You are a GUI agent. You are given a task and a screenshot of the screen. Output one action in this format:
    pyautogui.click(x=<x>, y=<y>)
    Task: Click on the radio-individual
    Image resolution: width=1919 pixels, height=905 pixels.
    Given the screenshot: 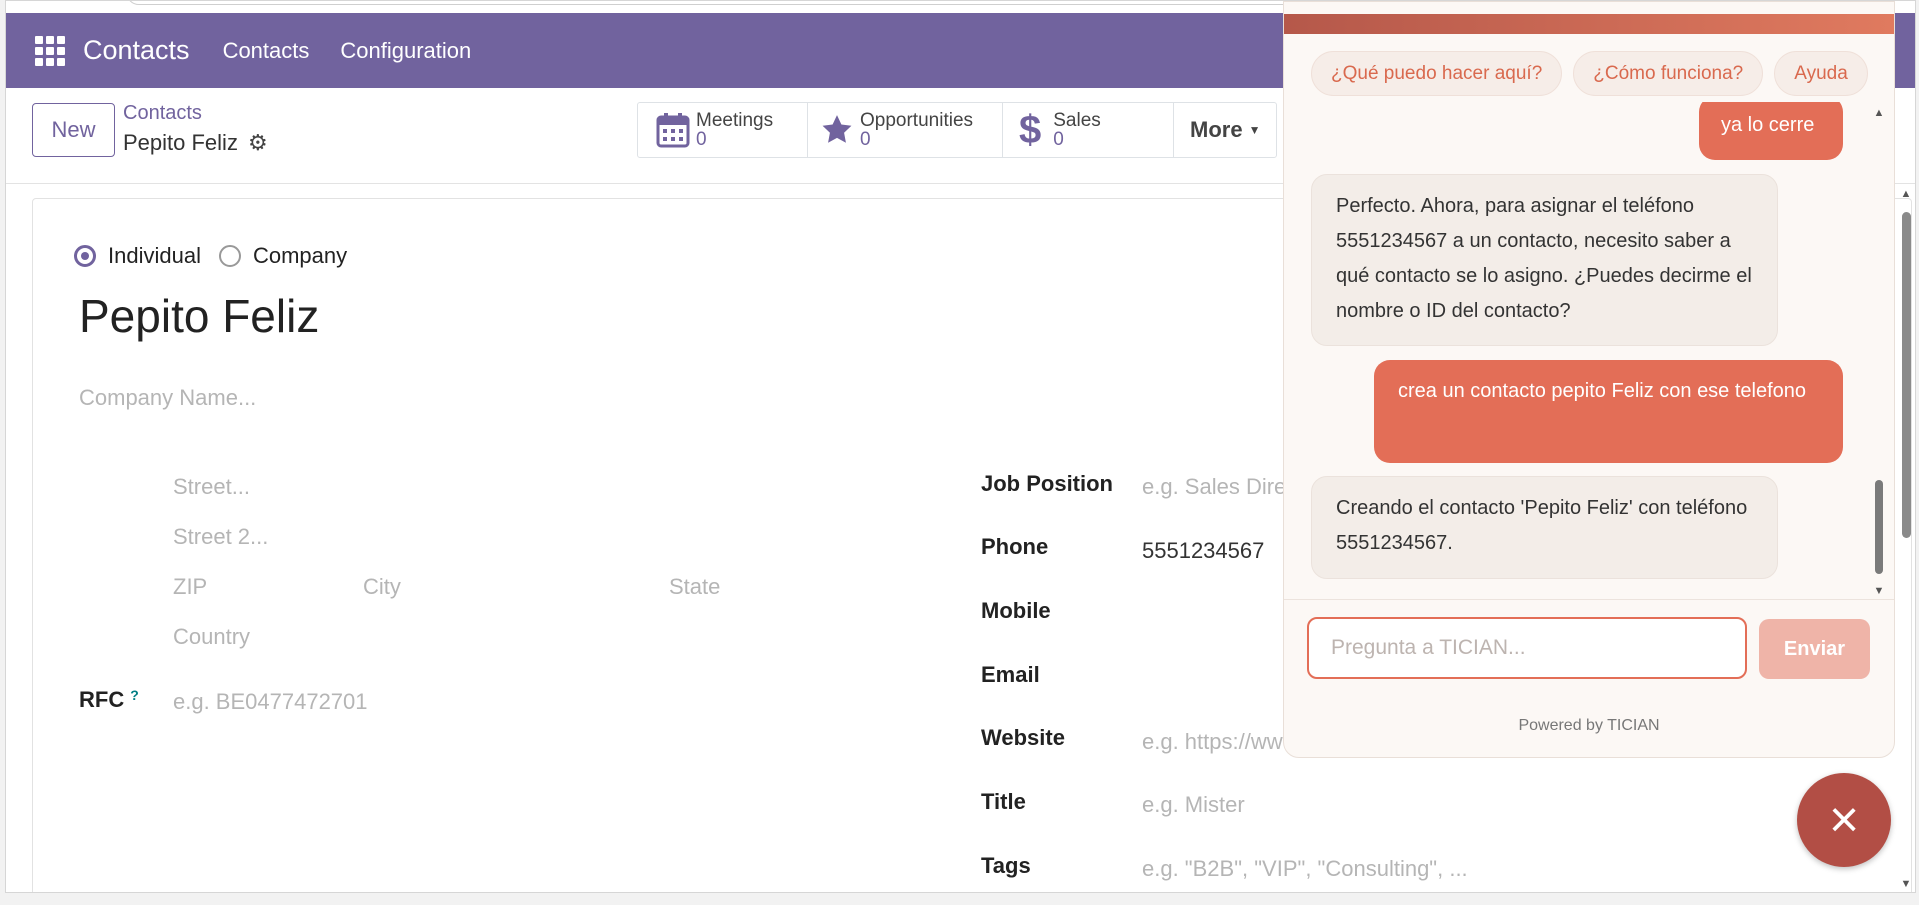 What is the action you would take?
    pyautogui.click(x=85, y=256)
    